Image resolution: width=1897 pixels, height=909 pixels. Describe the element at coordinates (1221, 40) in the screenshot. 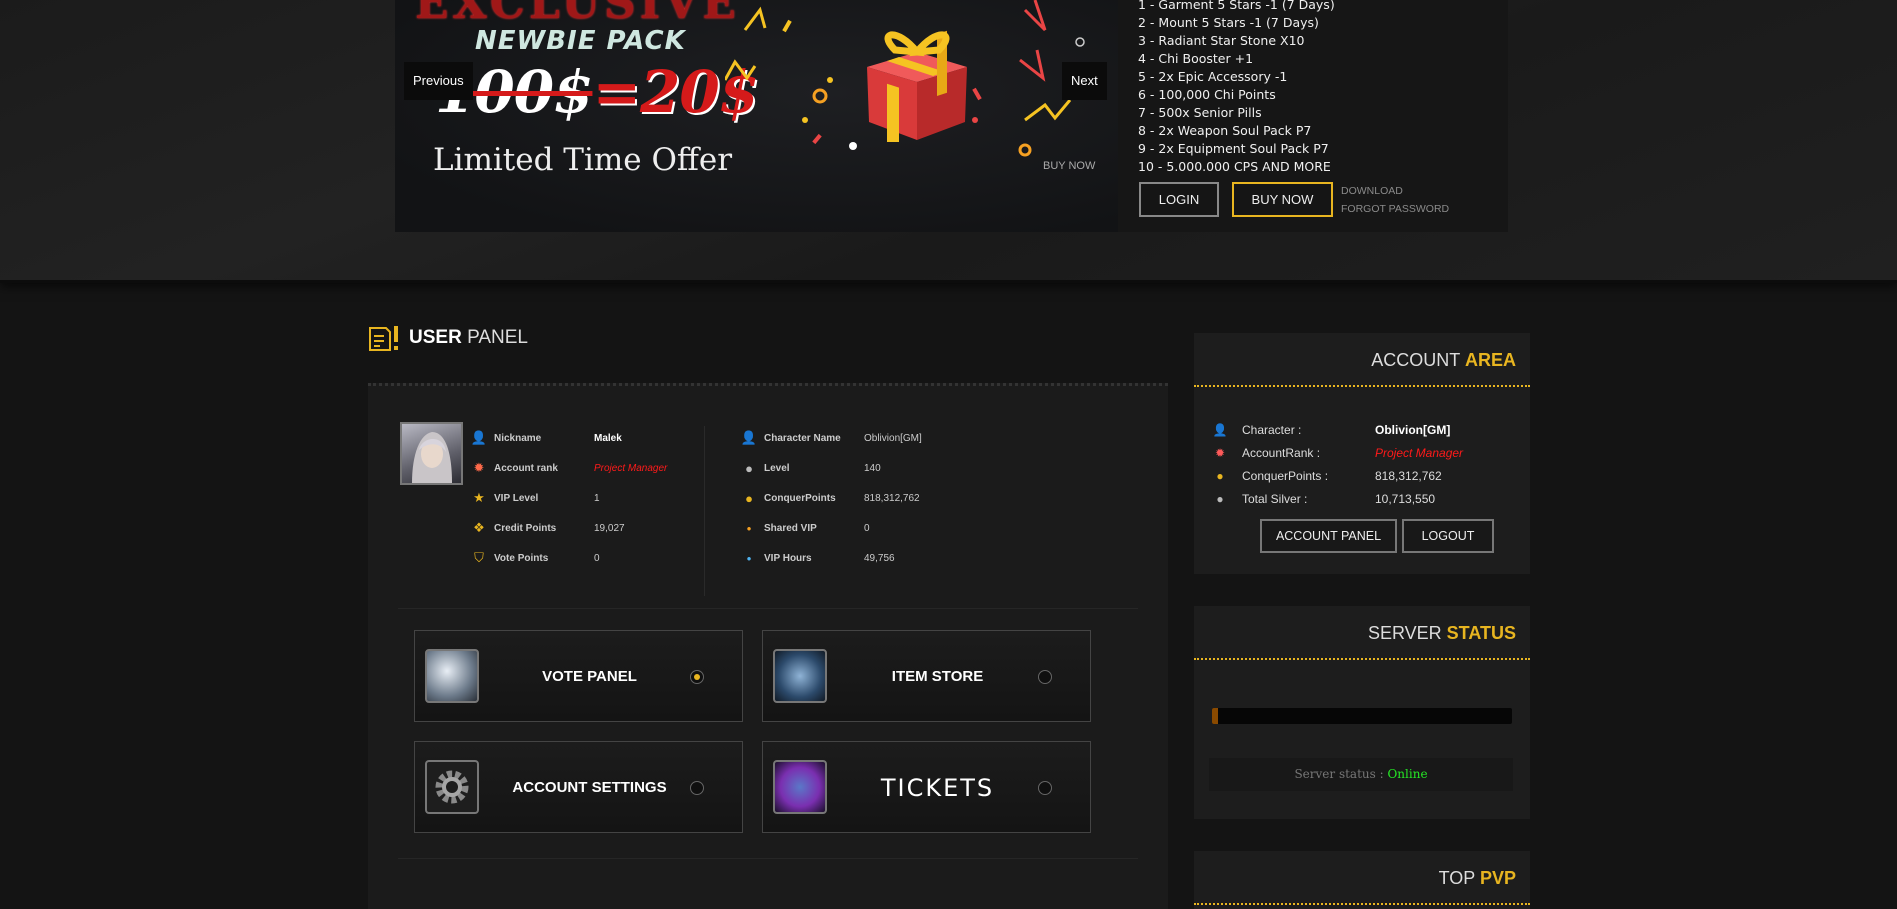

I see `offer-item: 3 - Radiant Star Stone X10` at that location.